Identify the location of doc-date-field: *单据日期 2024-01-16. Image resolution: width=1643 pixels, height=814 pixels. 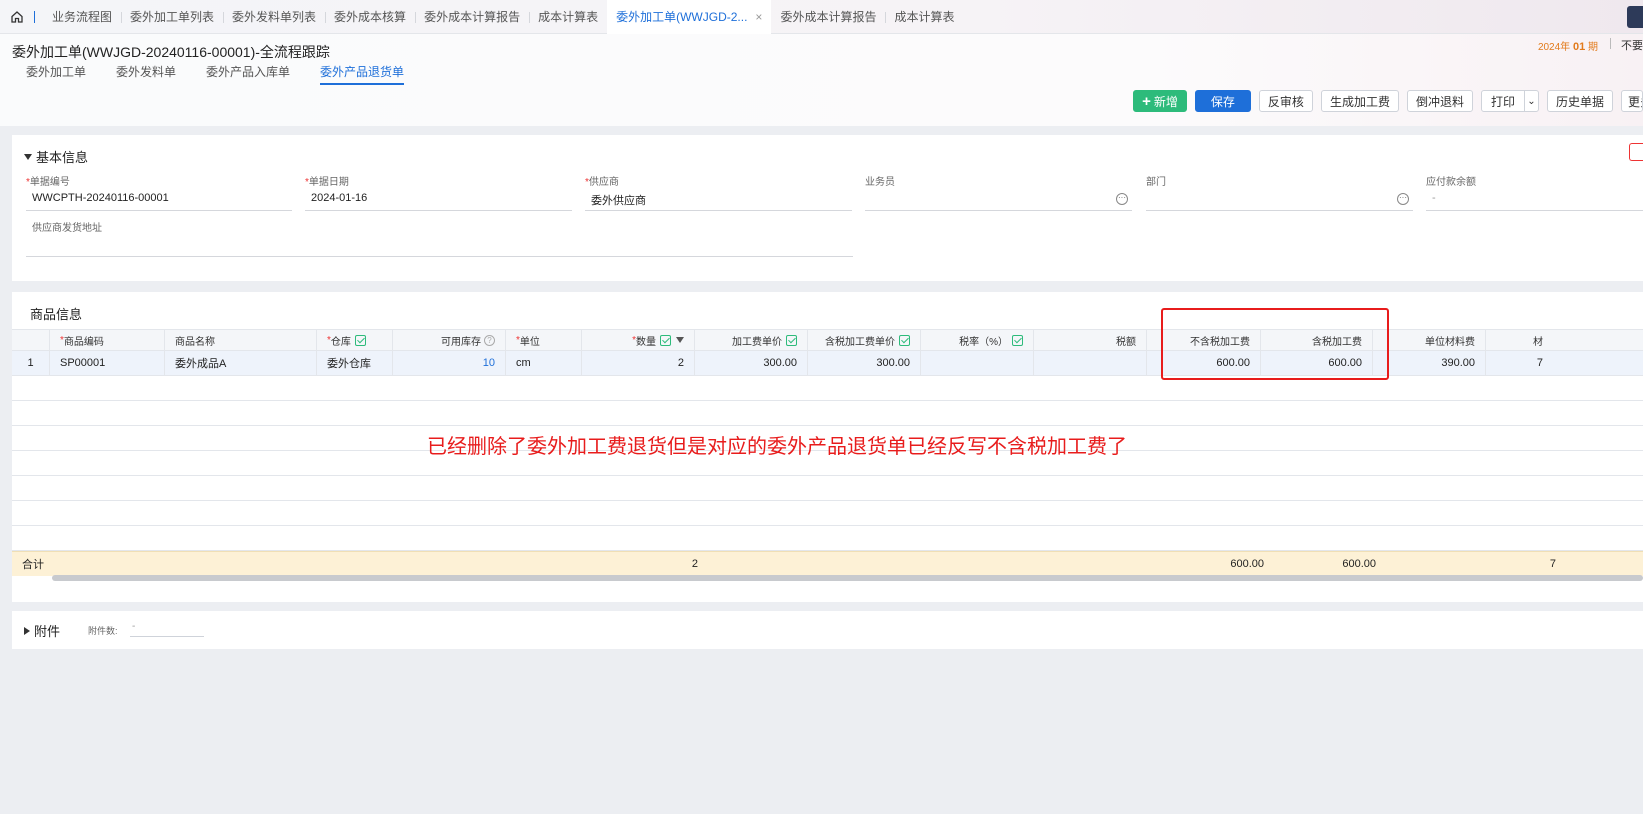
(438, 192).